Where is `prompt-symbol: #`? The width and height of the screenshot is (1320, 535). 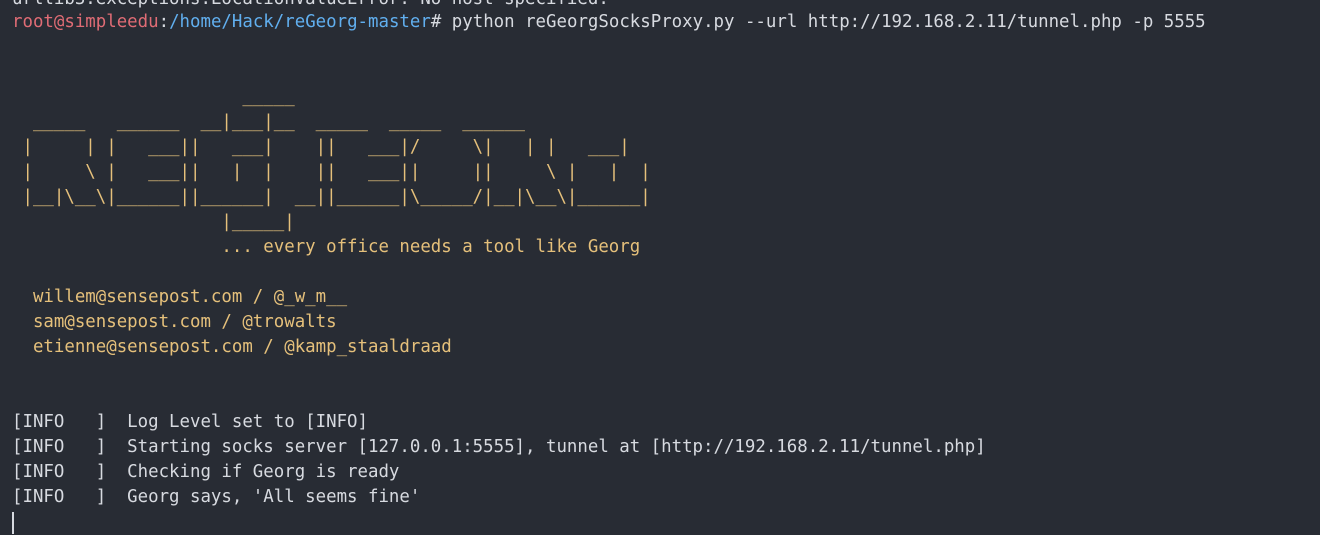
prompt-symbol: # is located at coordinates (436, 22).